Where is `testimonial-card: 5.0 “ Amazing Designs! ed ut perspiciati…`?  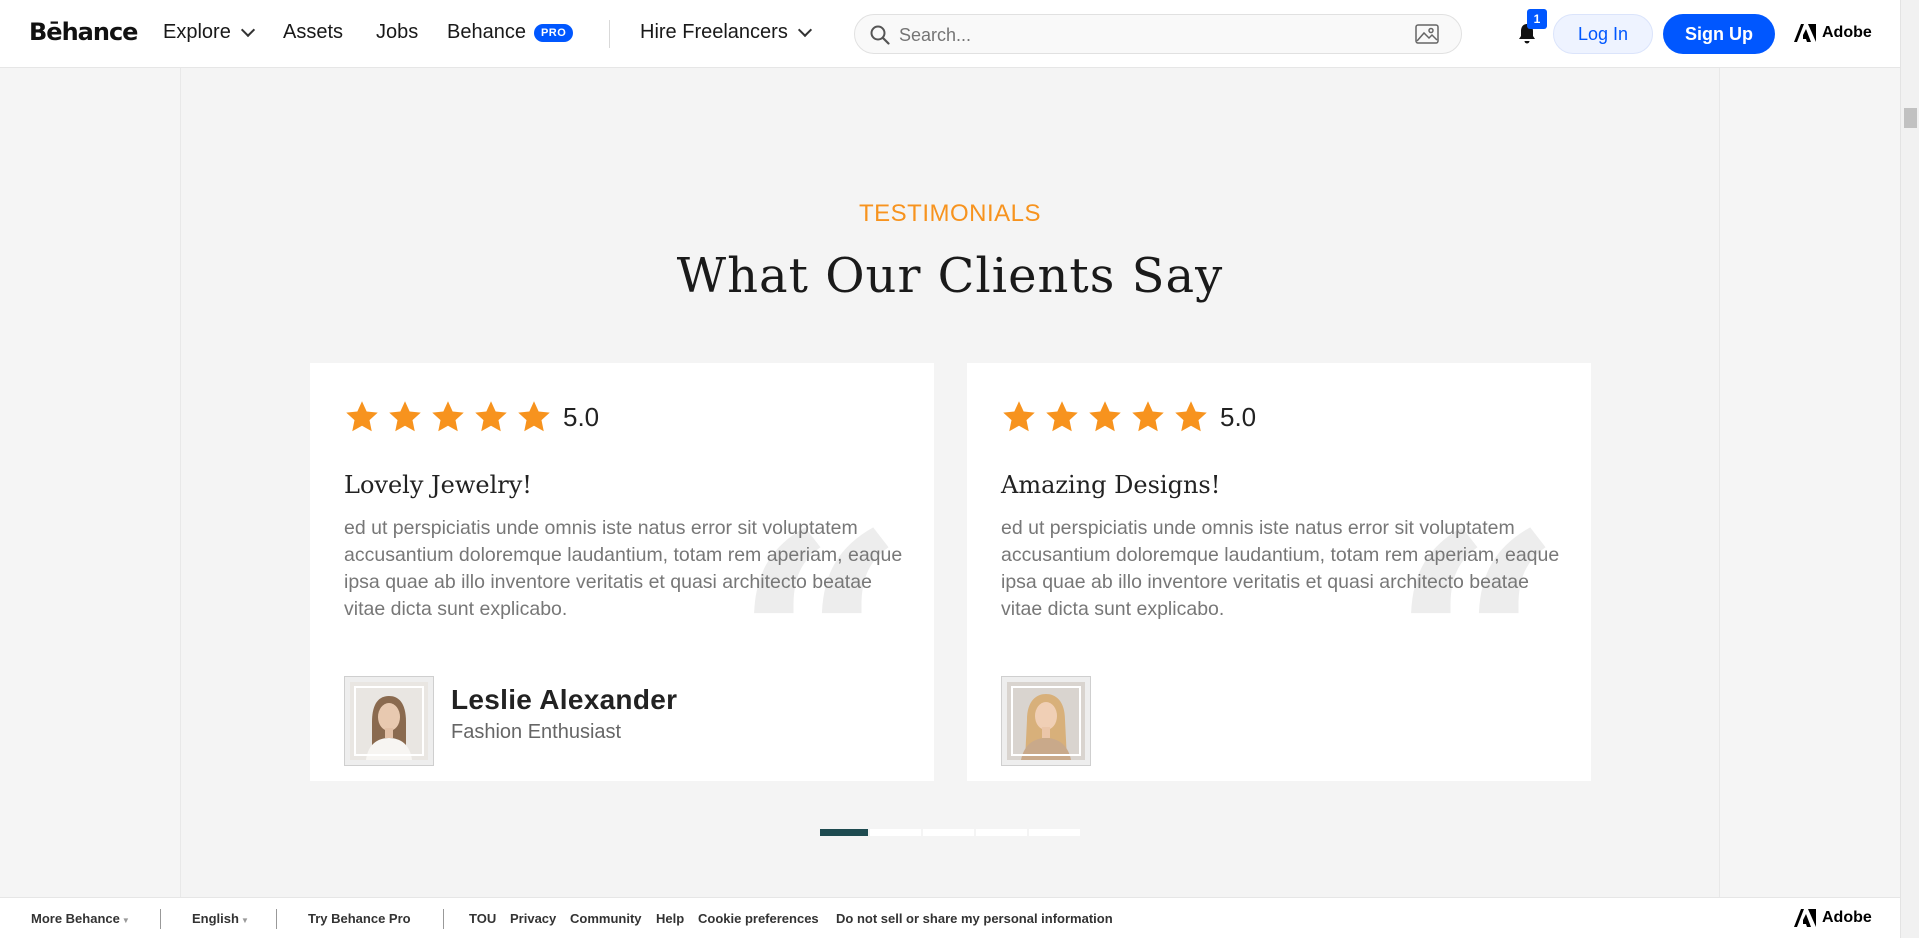
testimonial-card: 5.0 “ Amazing Designs! ed ut perspiciati… is located at coordinates (1279, 579).